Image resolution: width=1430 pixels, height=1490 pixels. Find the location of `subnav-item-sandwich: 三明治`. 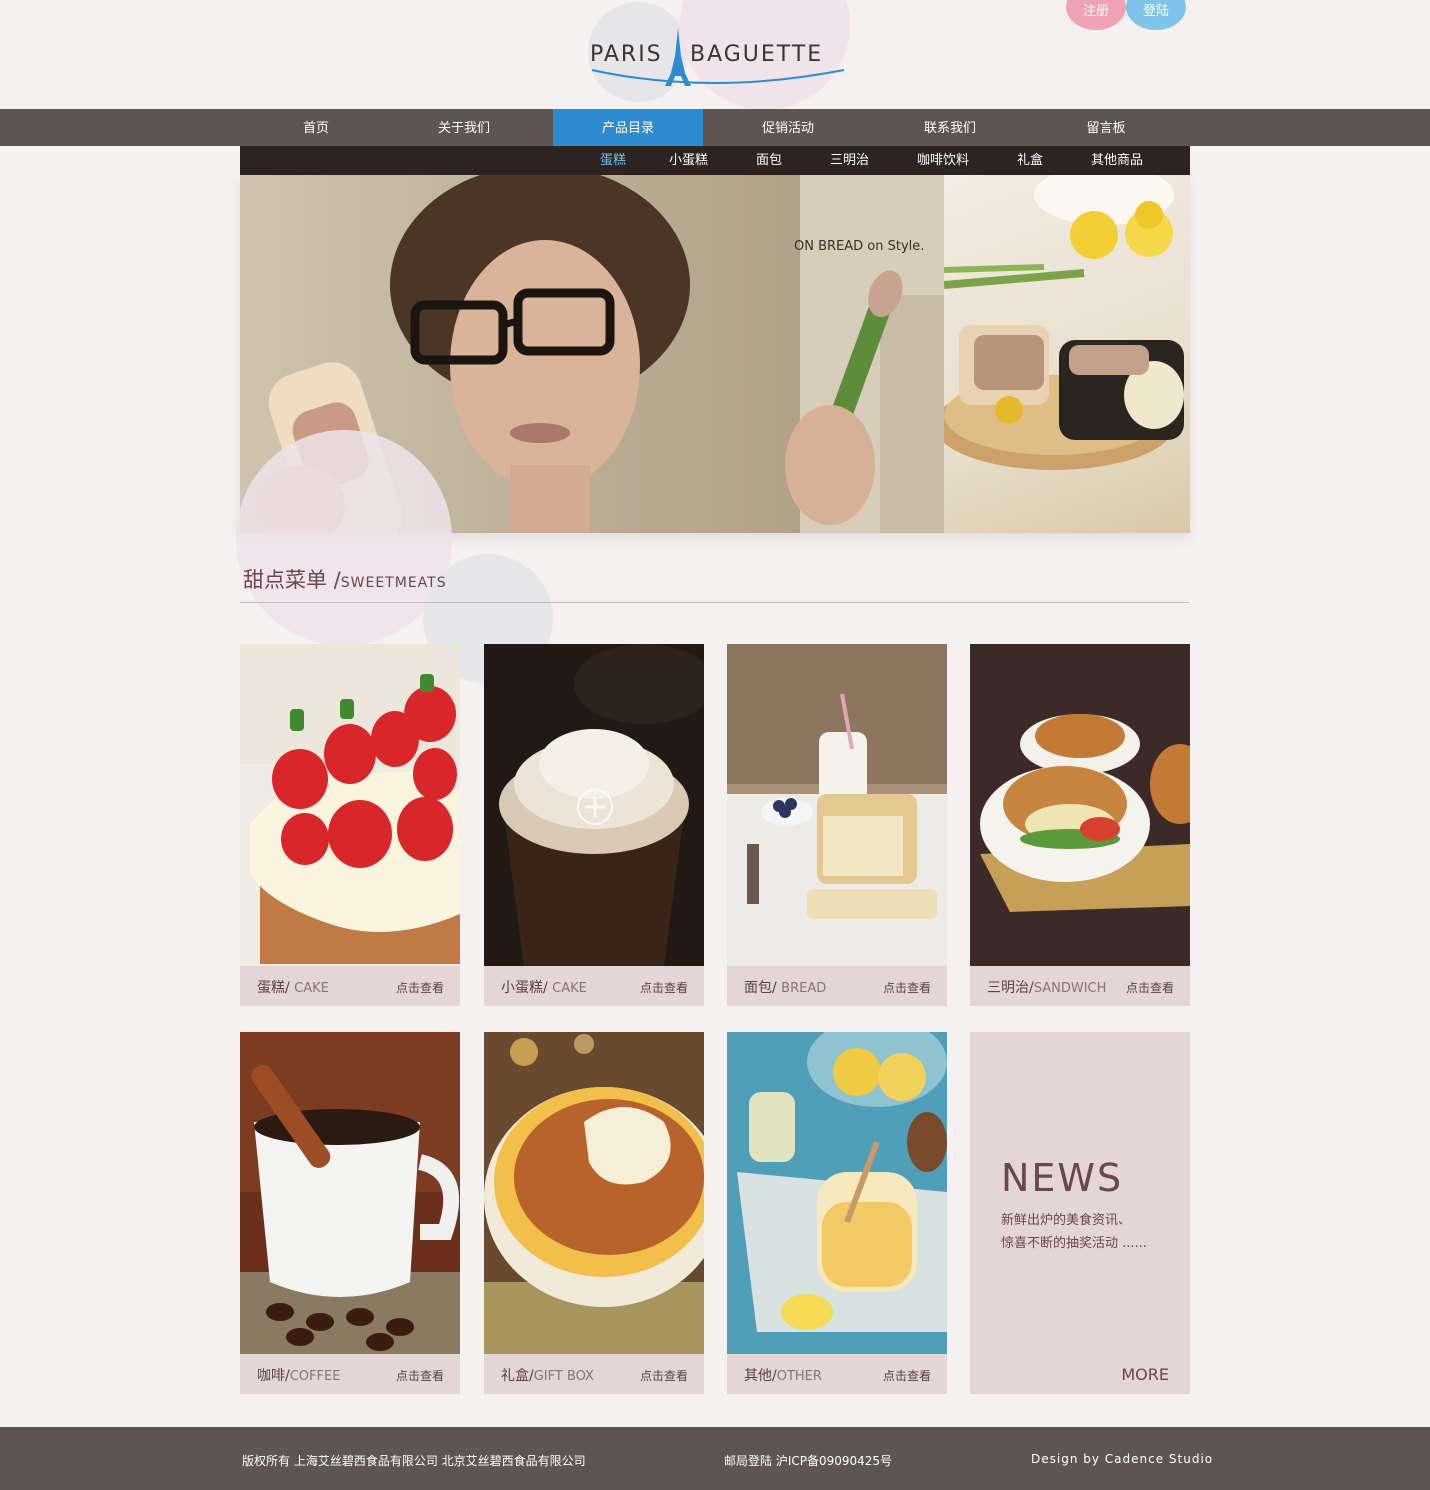

subnav-item-sandwich: 三明治 is located at coordinates (849, 160).